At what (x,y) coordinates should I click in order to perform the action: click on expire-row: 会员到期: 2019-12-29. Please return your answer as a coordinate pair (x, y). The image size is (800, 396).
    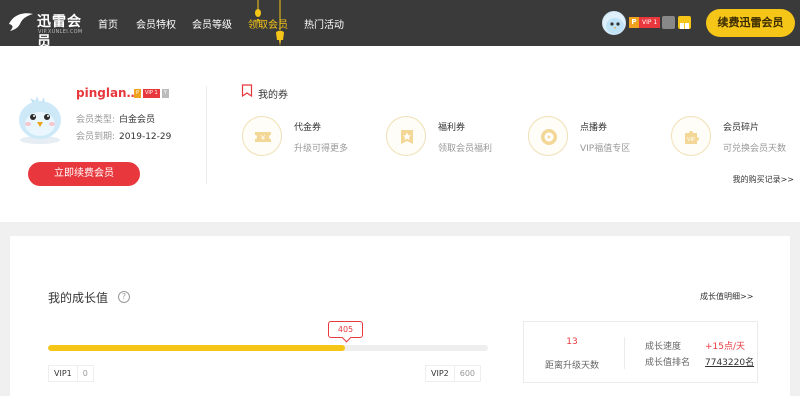
    Looking at the image, I should click on (123, 135).